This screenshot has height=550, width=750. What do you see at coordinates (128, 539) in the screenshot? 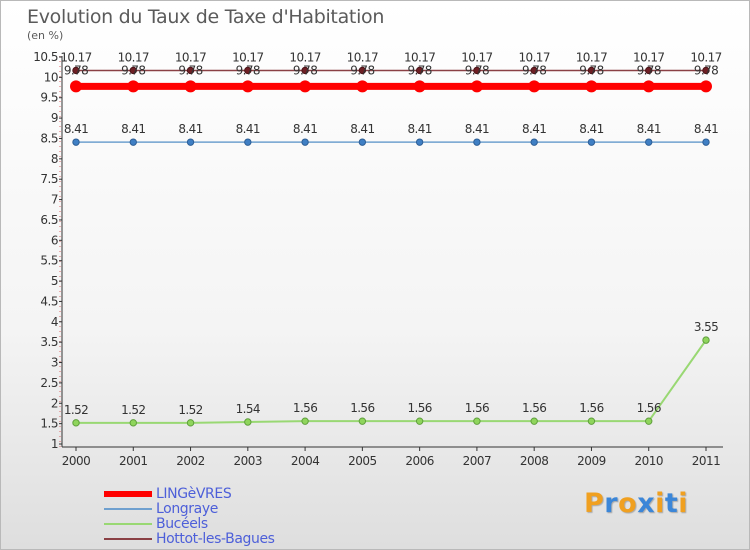
I see `legend-swatch-hottot-les-bagues` at bounding box center [128, 539].